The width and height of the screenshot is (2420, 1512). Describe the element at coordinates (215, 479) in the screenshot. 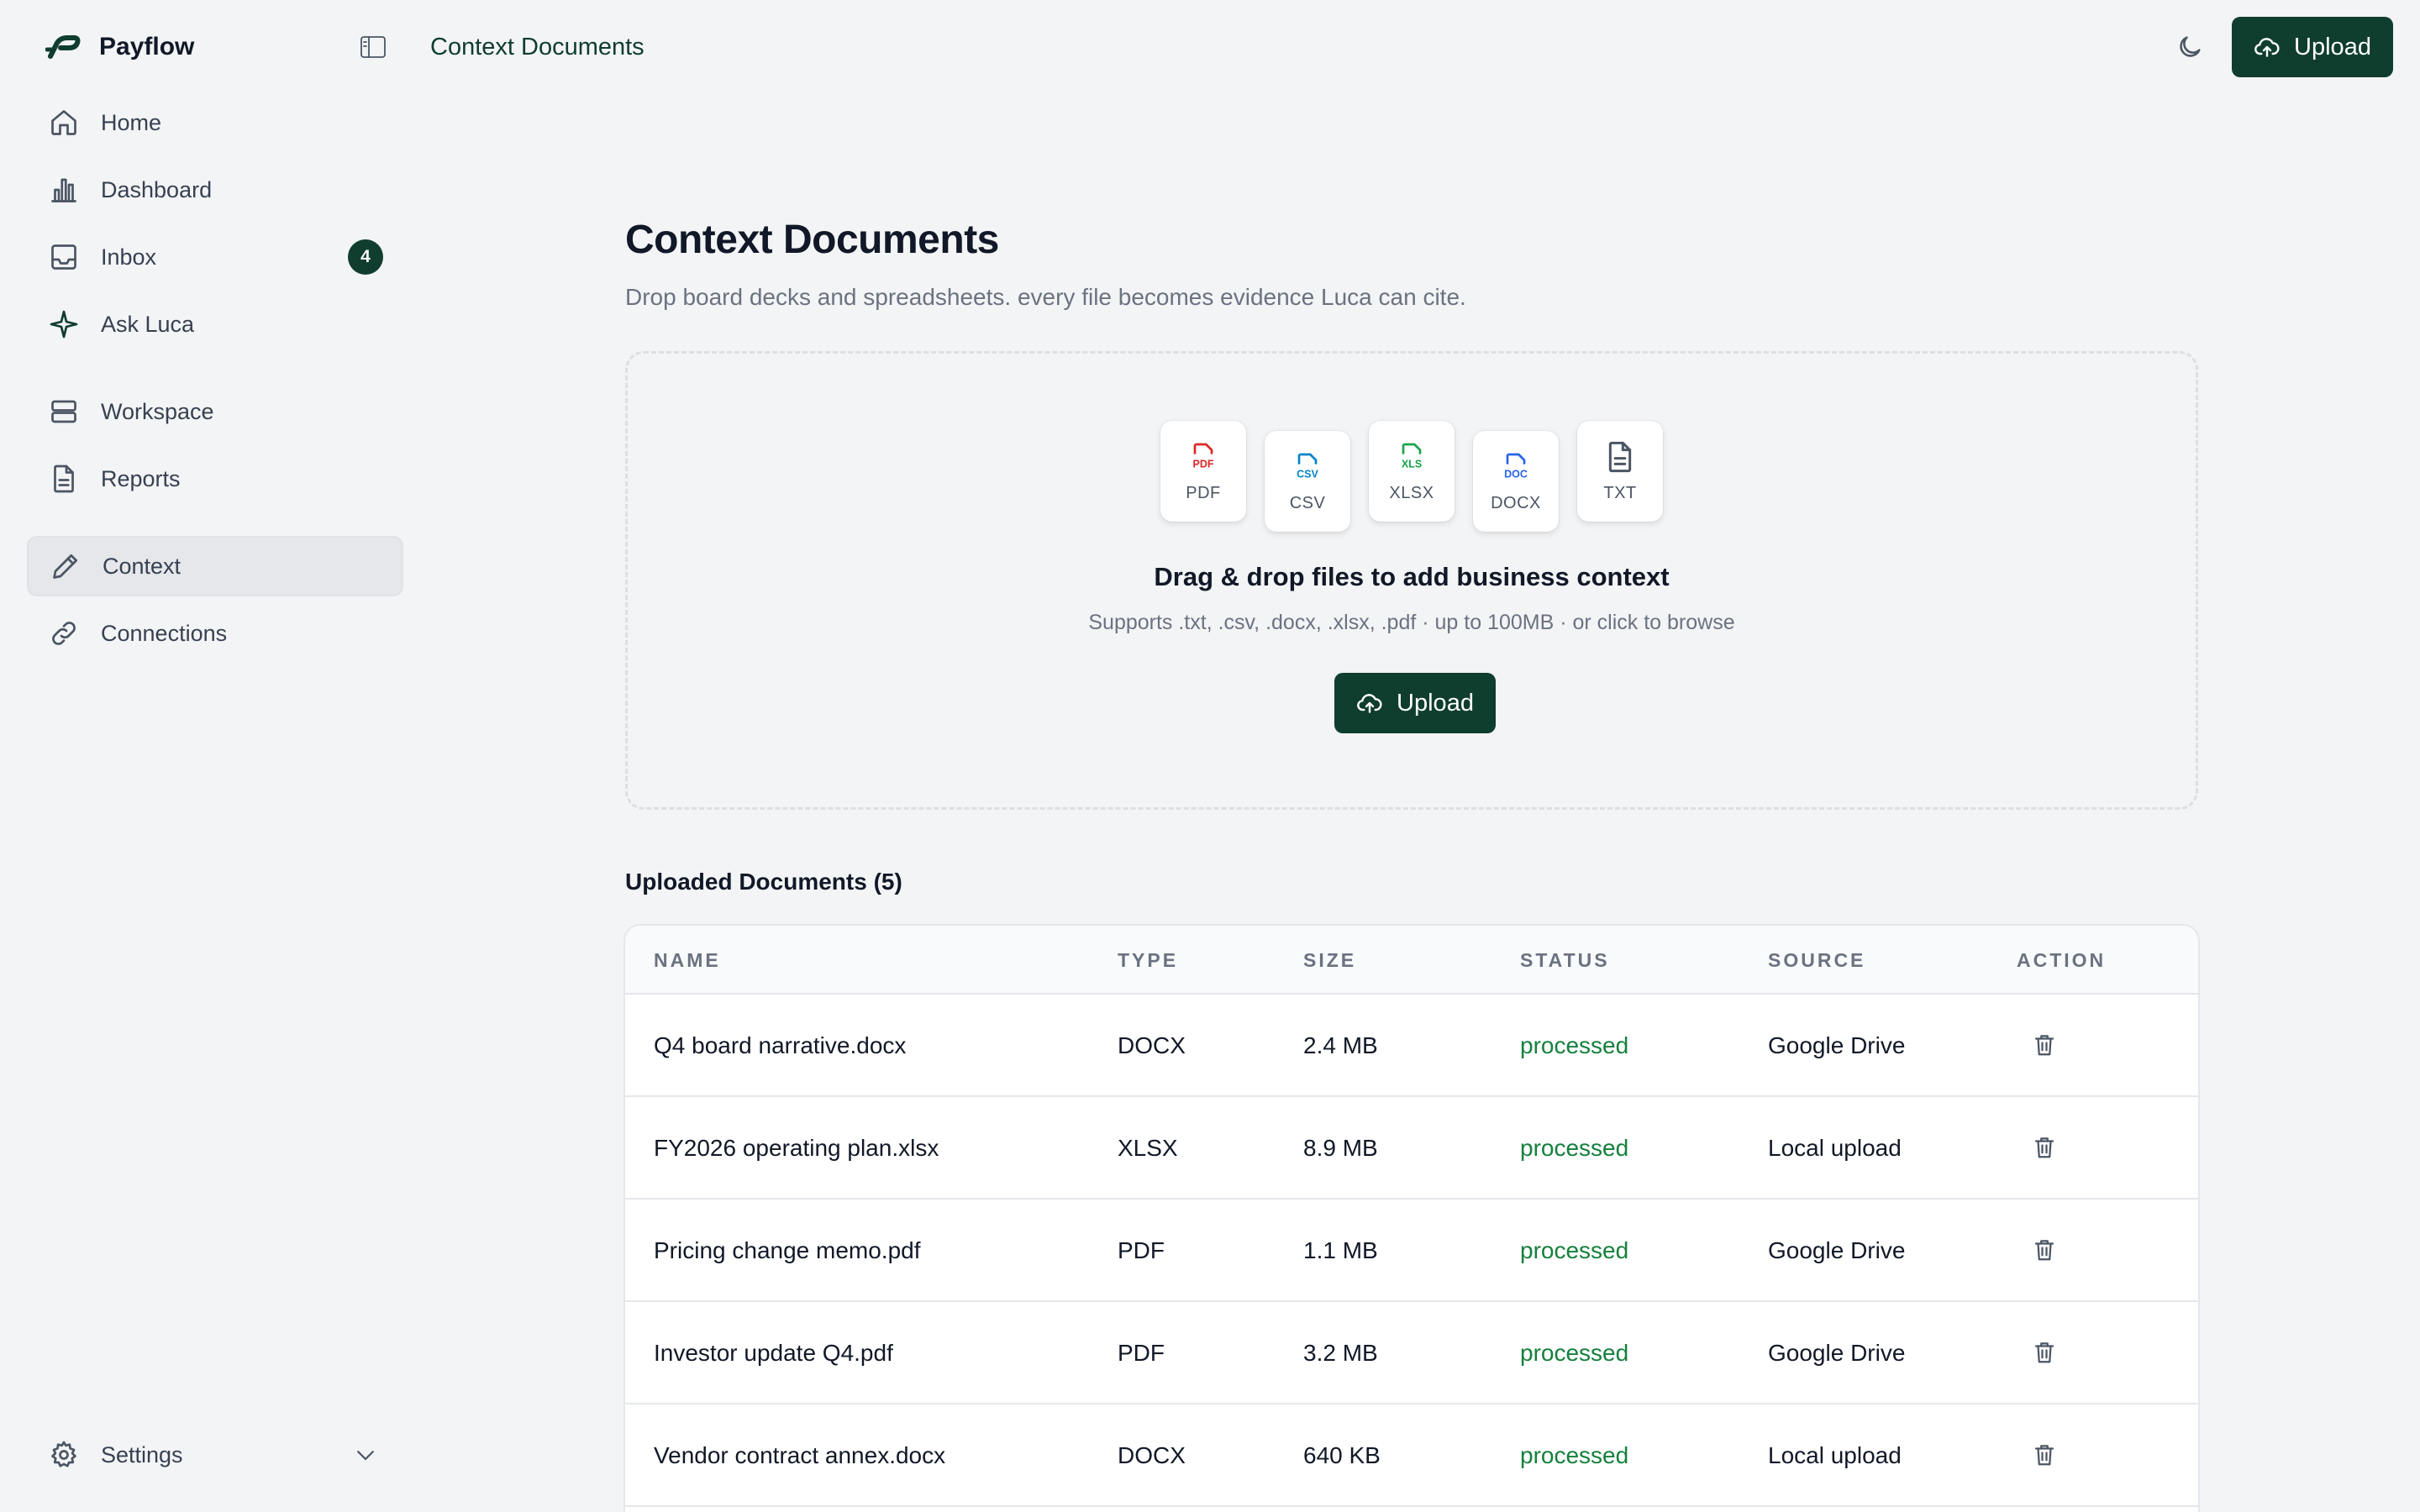

I see `sidebar-item-reports: Reports` at that location.